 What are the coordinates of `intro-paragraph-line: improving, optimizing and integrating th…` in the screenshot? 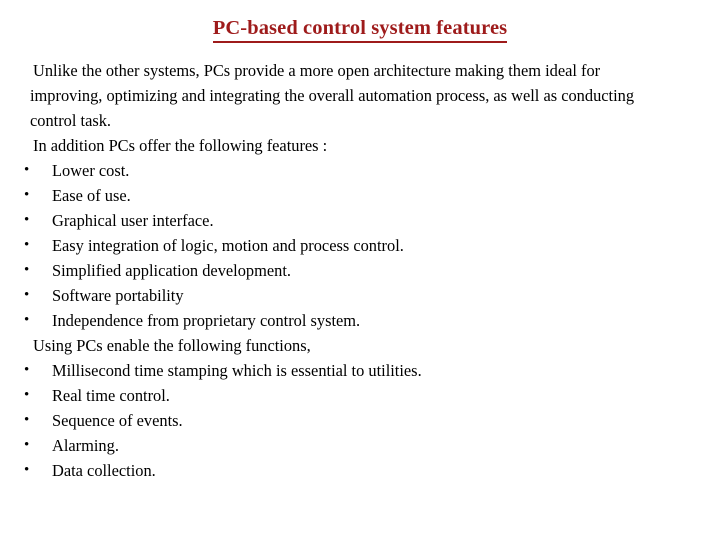 It's located at (332, 95).